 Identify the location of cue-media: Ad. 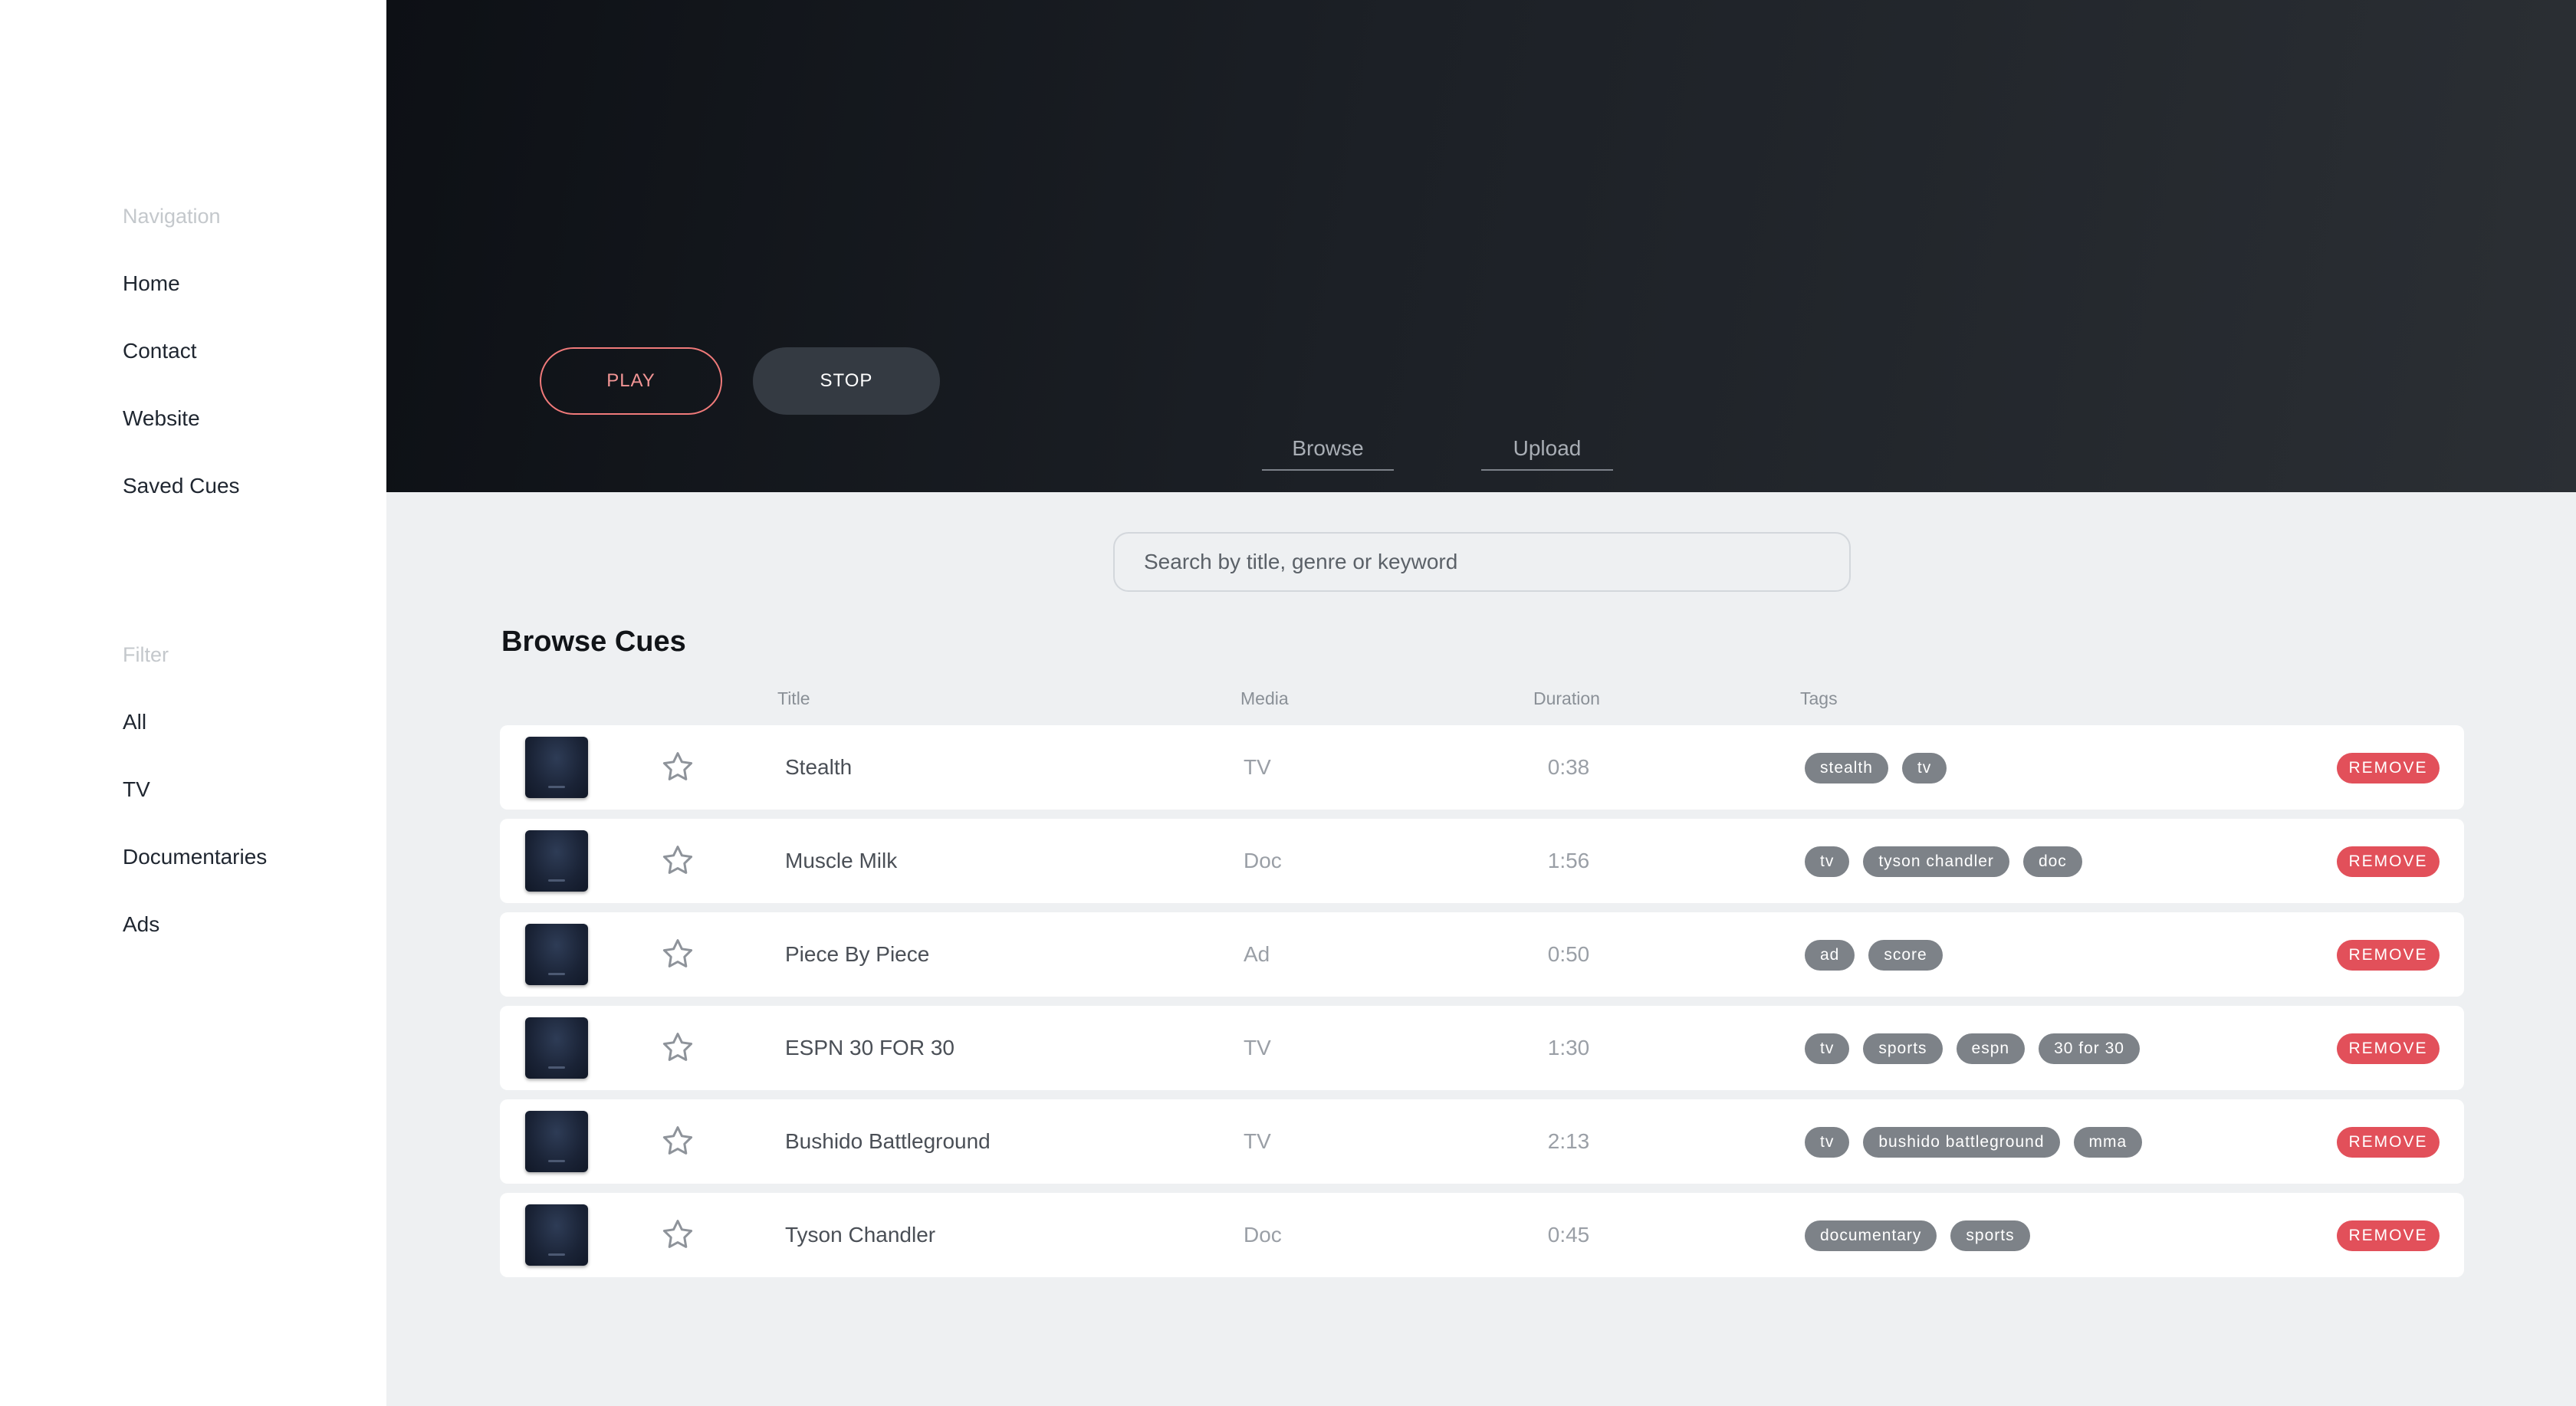
(1257, 954).